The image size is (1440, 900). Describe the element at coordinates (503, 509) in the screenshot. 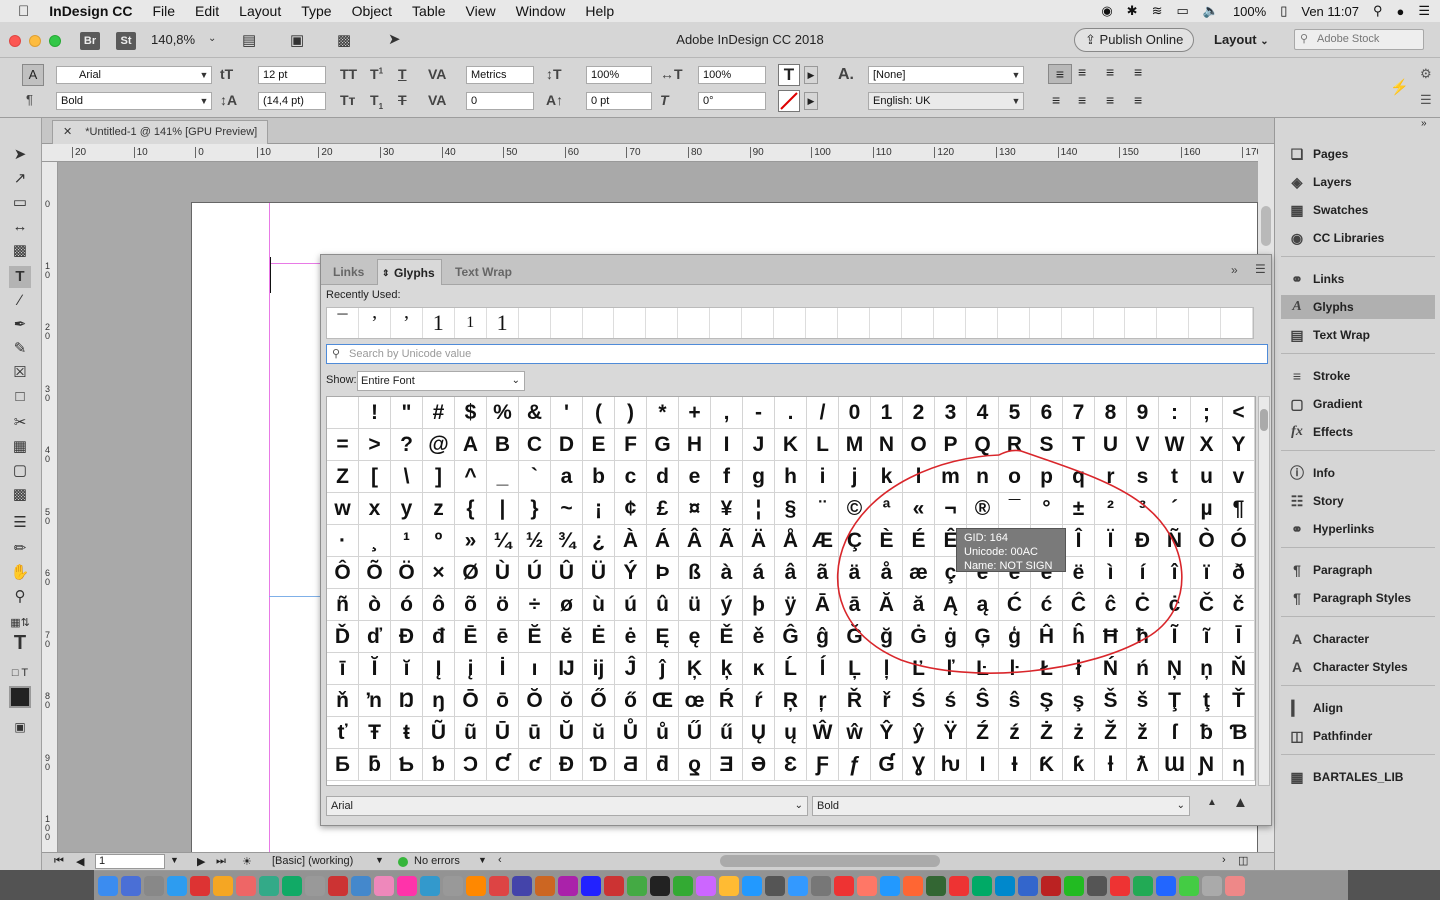

I see `glyph-cell: |` at that location.